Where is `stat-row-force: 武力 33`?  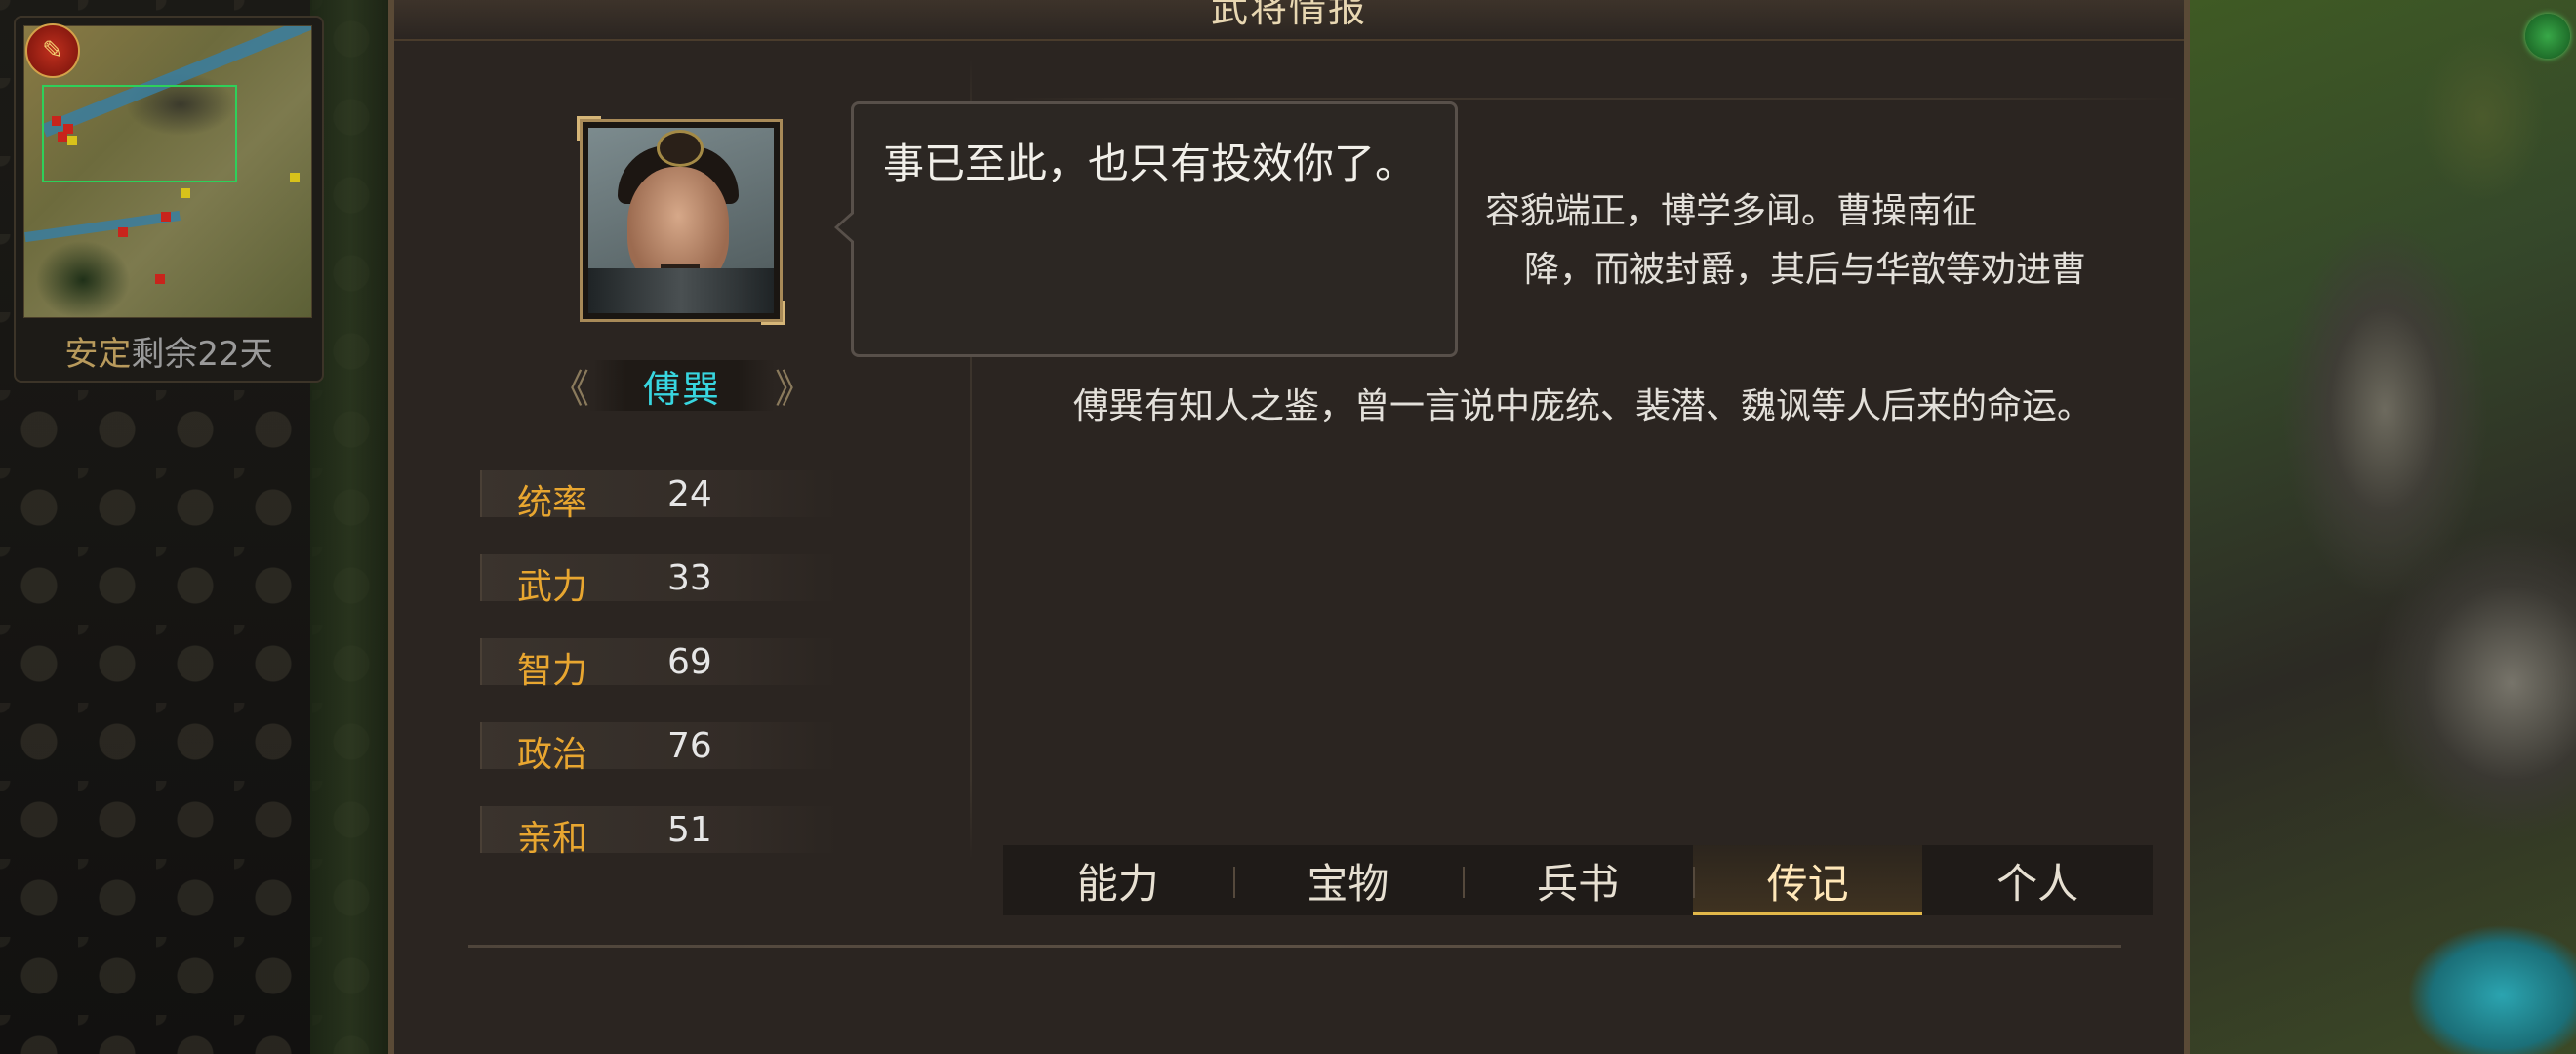
stat-row-force: 武力 33 is located at coordinates (658, 581).